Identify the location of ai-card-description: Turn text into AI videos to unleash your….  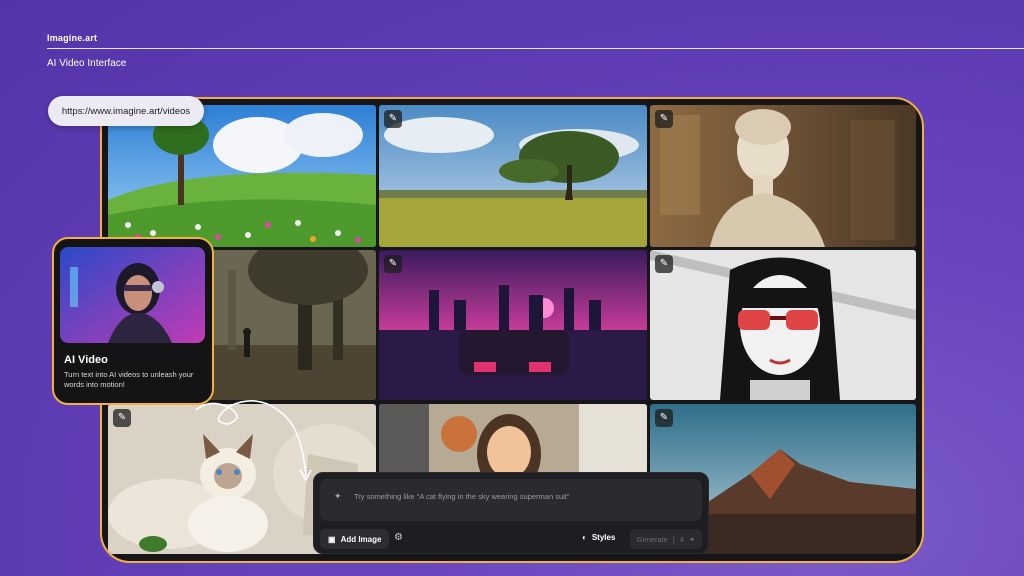
(129, 379).